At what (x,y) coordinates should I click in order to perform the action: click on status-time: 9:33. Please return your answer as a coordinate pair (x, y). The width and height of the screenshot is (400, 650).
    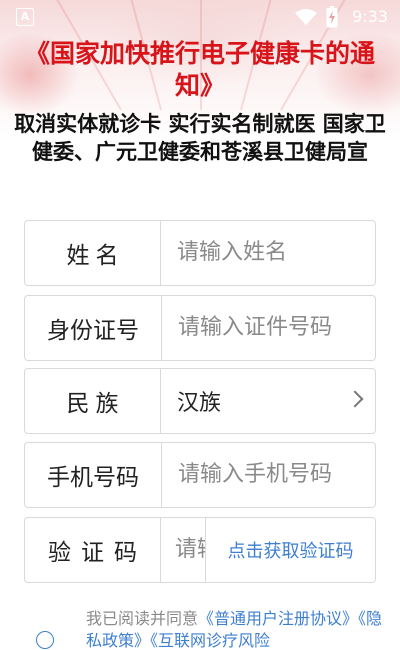
    Looking at the image, I should click on (370, 16).